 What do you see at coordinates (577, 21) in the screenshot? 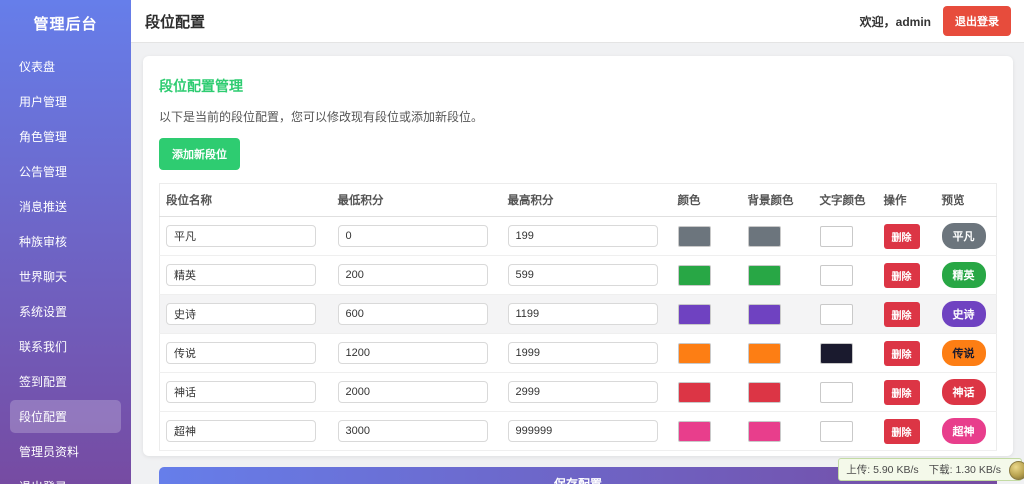
I see `top-header: 段位配置 欢迎，admin 退出登录` at bounding box center [577, 21].